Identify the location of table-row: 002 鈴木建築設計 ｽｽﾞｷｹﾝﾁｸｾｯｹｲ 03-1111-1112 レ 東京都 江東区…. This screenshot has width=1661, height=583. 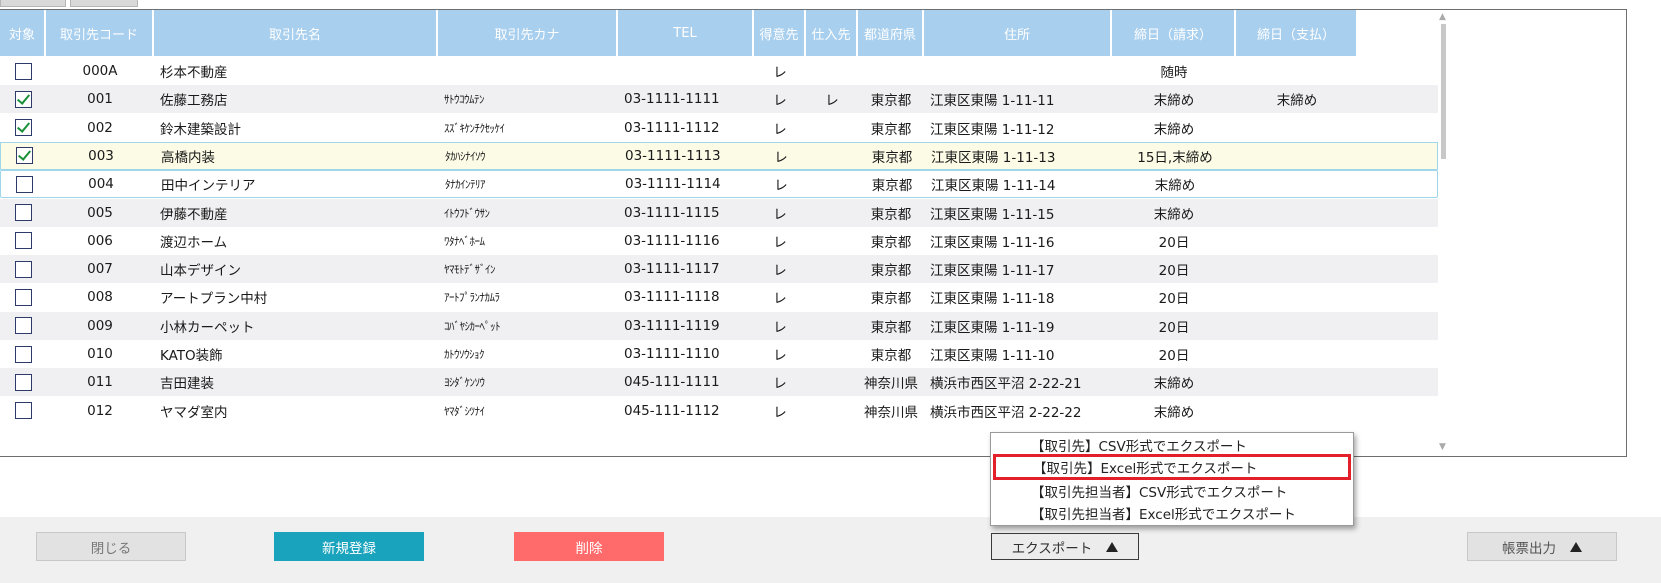
(719, 128).